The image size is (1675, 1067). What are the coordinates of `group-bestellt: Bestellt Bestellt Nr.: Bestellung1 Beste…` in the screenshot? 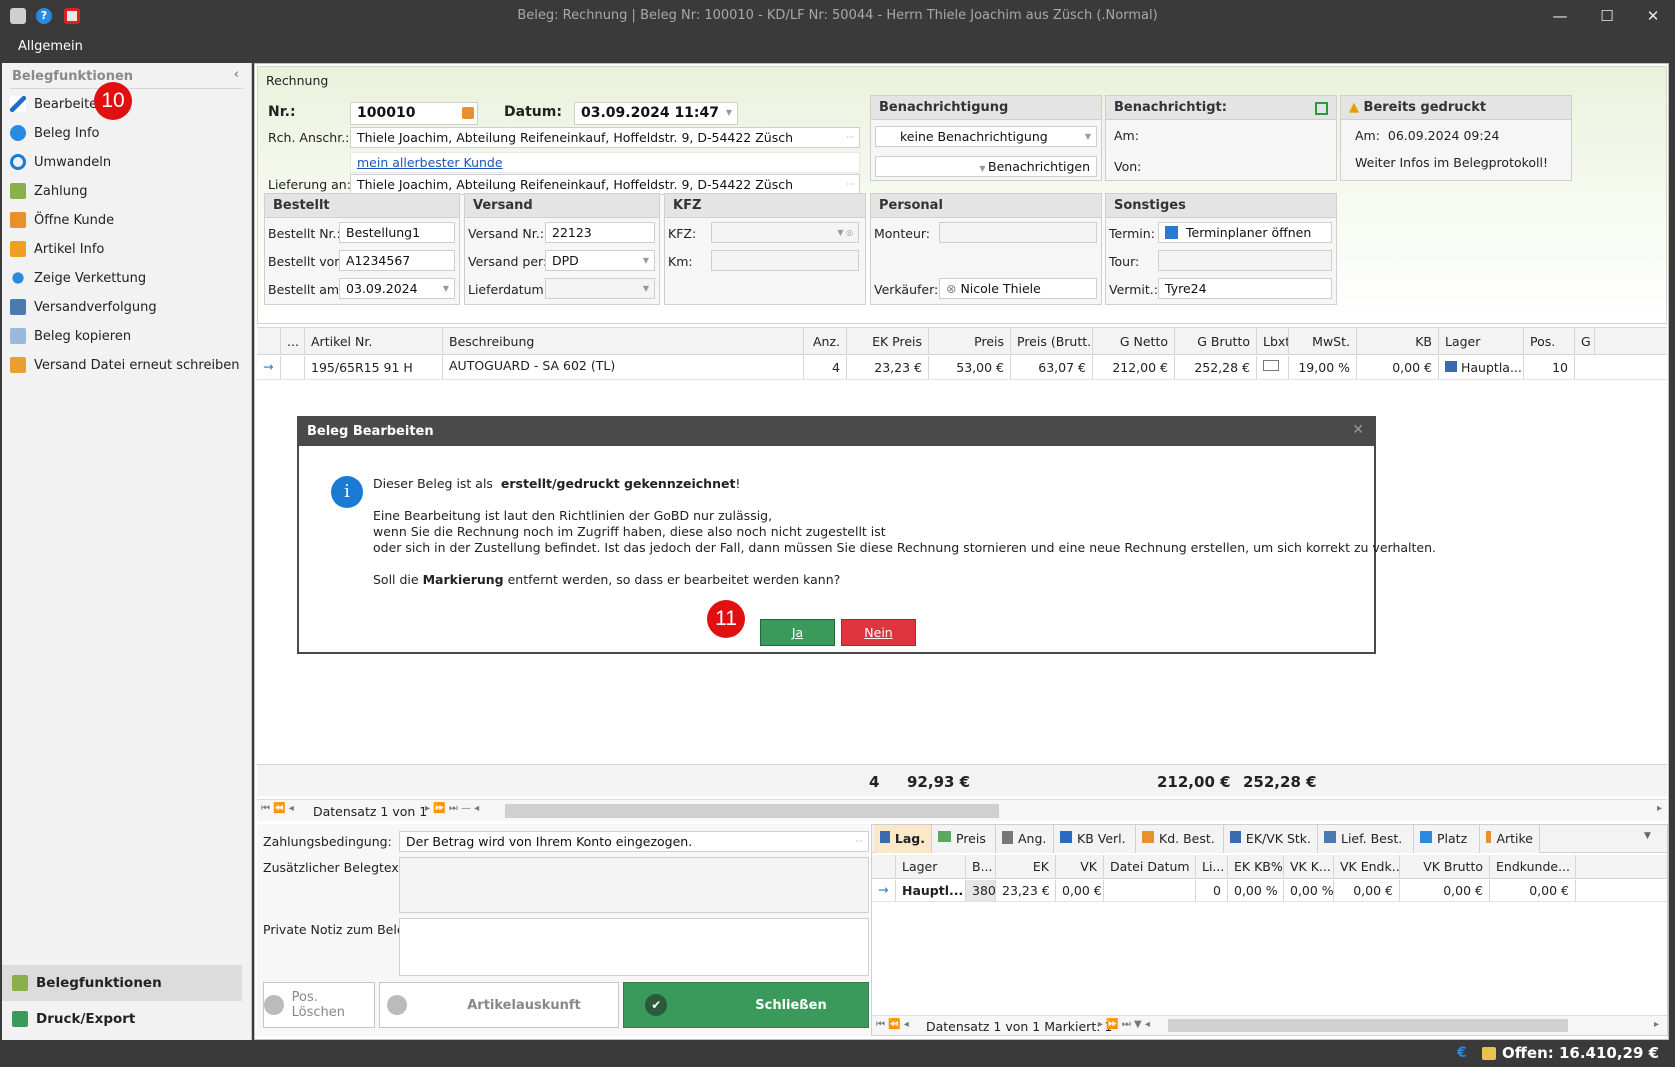 It's located at (362, 249).